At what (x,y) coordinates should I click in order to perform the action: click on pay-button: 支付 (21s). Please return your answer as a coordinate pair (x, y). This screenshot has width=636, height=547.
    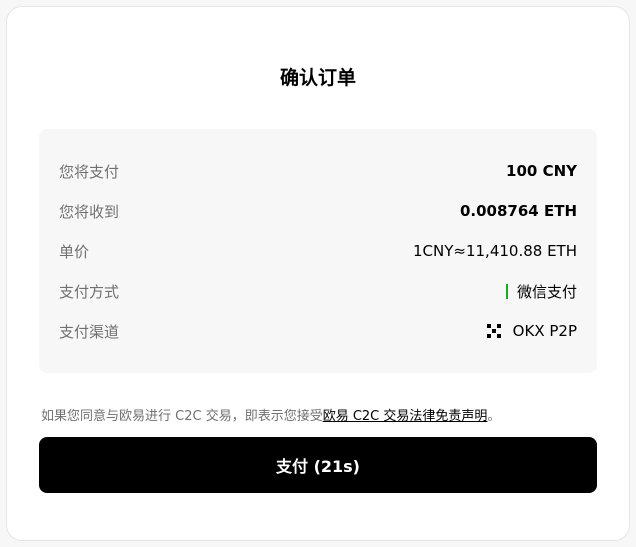
    Looking at the image, I should click on (318, 465).